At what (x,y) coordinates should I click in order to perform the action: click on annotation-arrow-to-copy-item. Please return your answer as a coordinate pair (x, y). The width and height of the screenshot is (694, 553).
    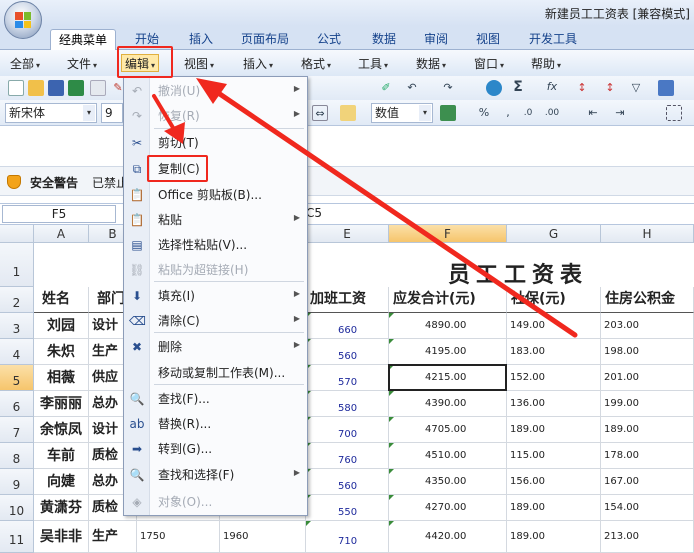
    Looking at the image, I should click on (168, 119).